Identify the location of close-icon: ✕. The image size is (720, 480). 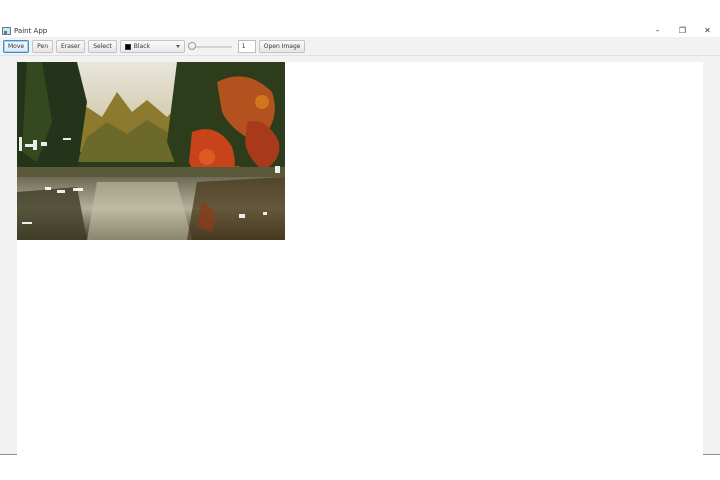
(707, 30).